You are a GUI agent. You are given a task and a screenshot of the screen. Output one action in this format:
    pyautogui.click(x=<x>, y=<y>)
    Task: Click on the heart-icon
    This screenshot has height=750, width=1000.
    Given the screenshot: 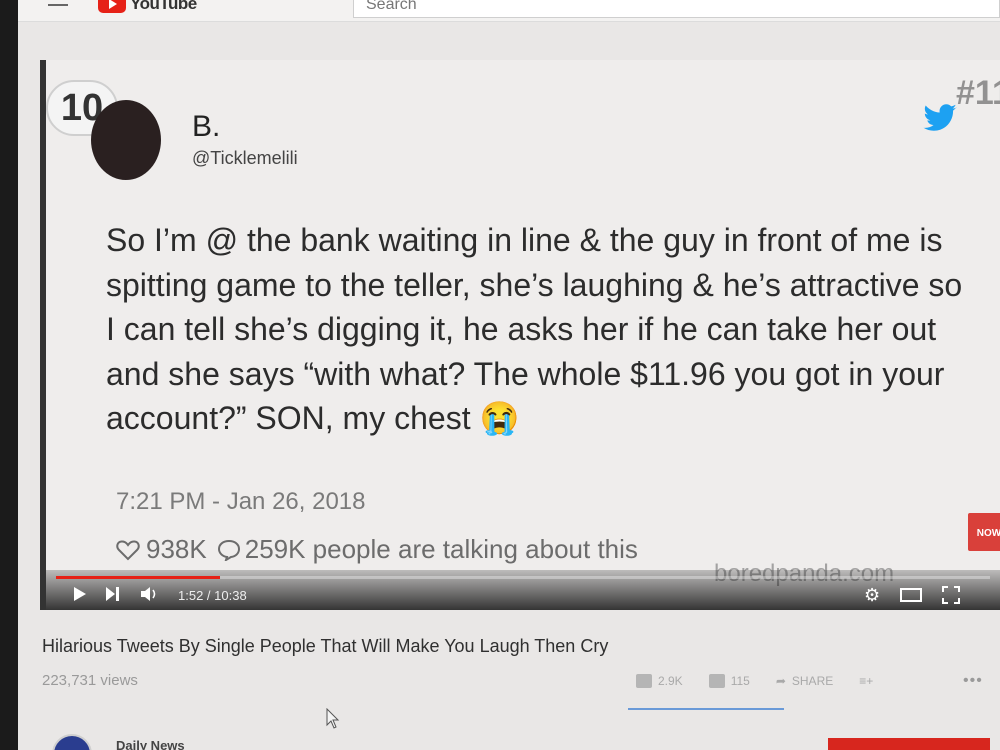 What is the action you would take?
    pyautogui.click(x=128, y=549)
    